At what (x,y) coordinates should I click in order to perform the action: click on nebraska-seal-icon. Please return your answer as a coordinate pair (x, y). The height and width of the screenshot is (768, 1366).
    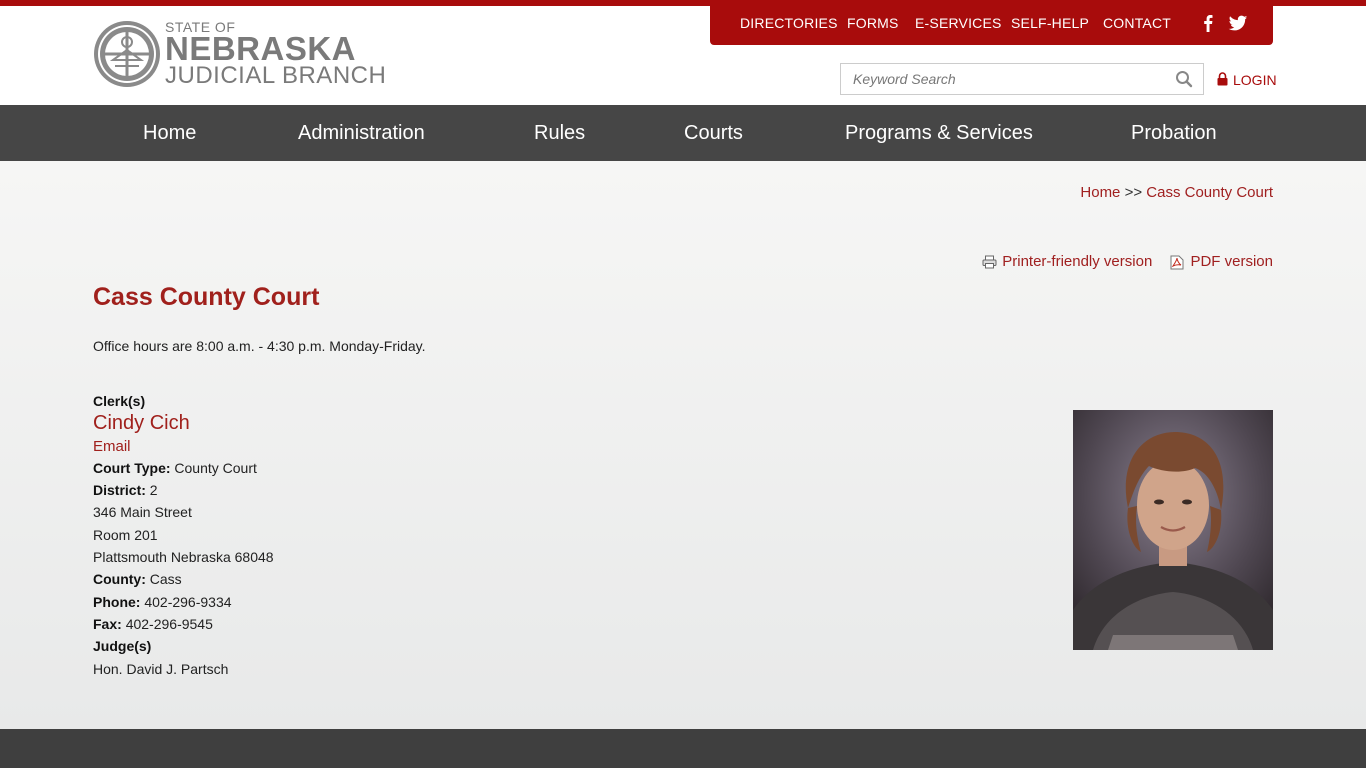
    Looking at the image, I should click on (127, 54).